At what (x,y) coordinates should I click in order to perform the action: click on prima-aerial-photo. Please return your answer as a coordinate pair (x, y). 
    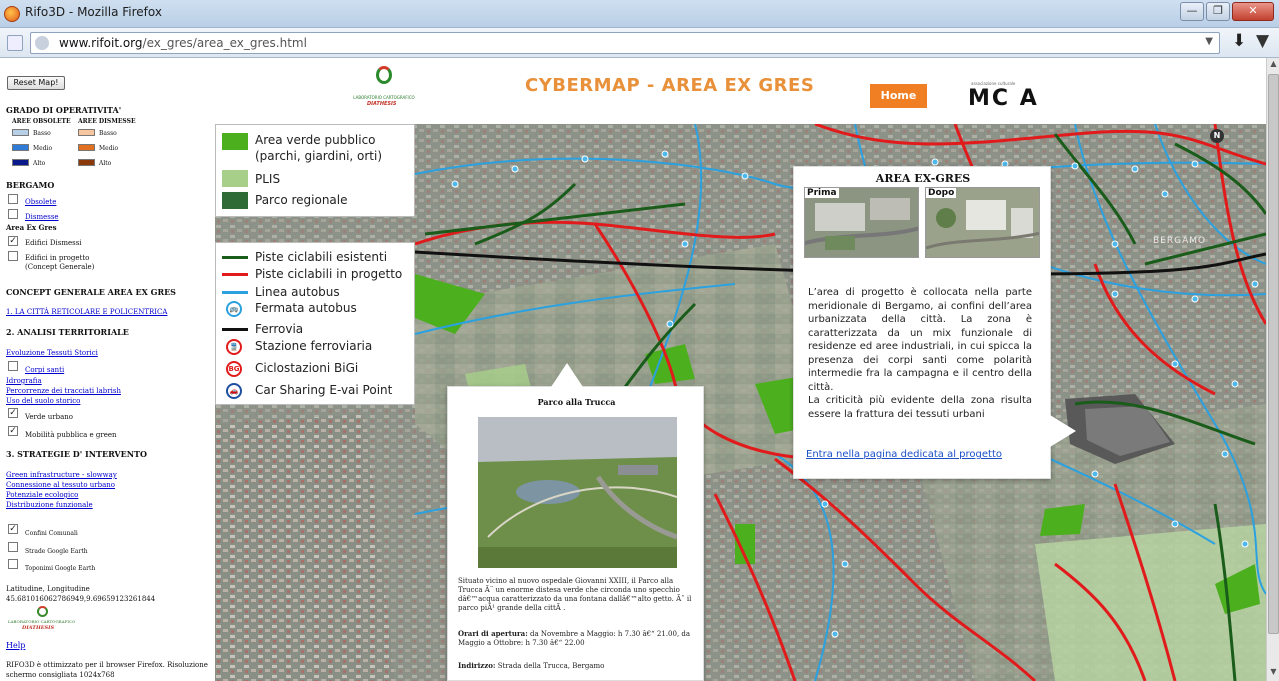
    Looking at the image, I should click on (861, 222).